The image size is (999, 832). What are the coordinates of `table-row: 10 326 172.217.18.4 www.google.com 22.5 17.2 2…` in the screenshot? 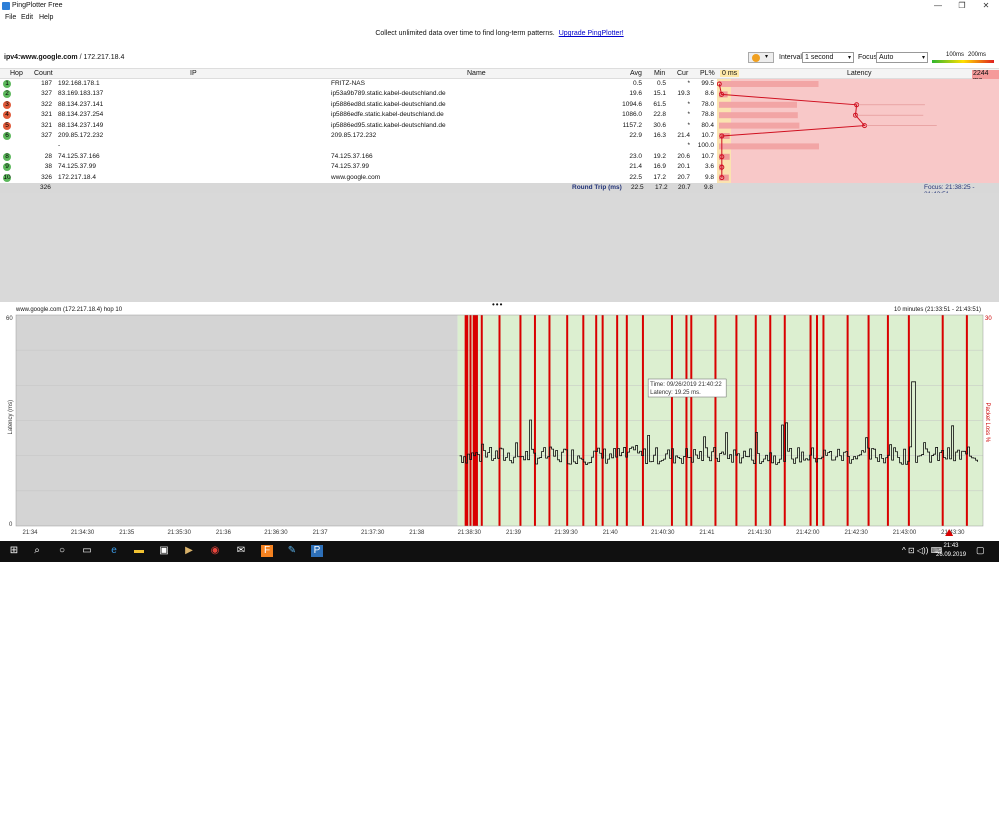 It's located at (358, 178).